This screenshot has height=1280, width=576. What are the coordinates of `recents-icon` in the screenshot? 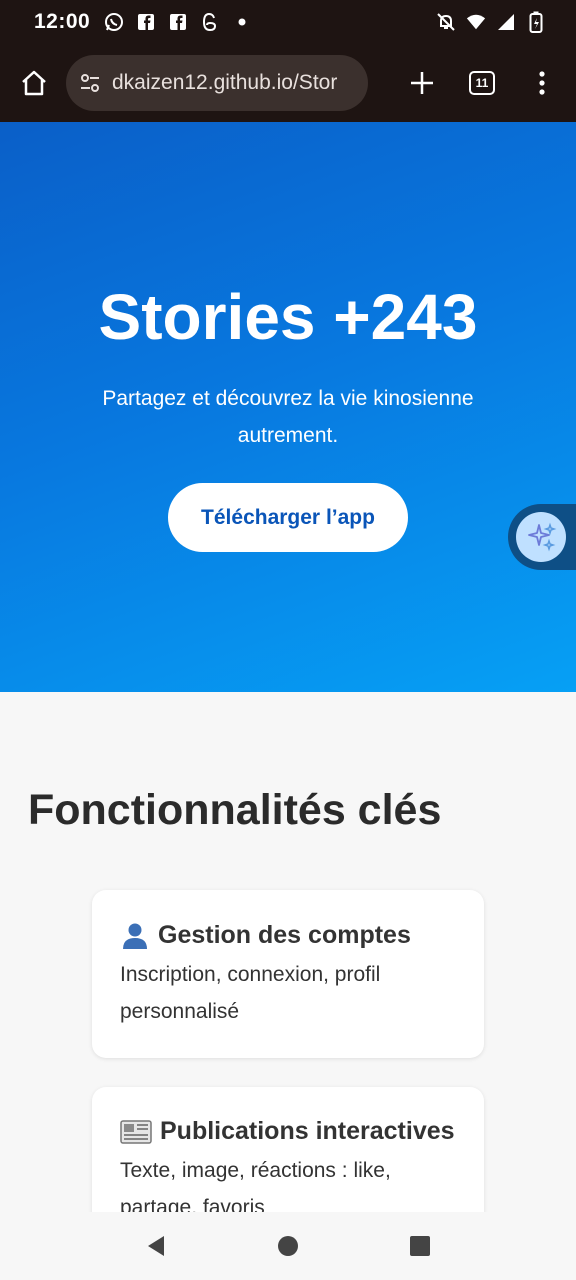 It's located at (420, 1246).